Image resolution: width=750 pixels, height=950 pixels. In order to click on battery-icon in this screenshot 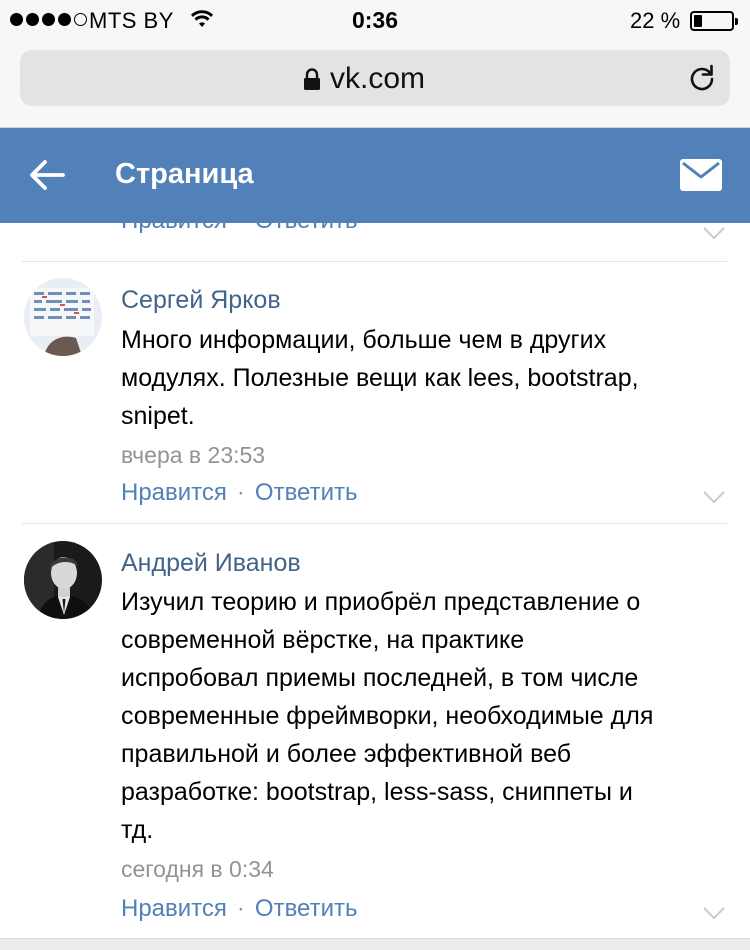, I will do `click(714, 21)`.